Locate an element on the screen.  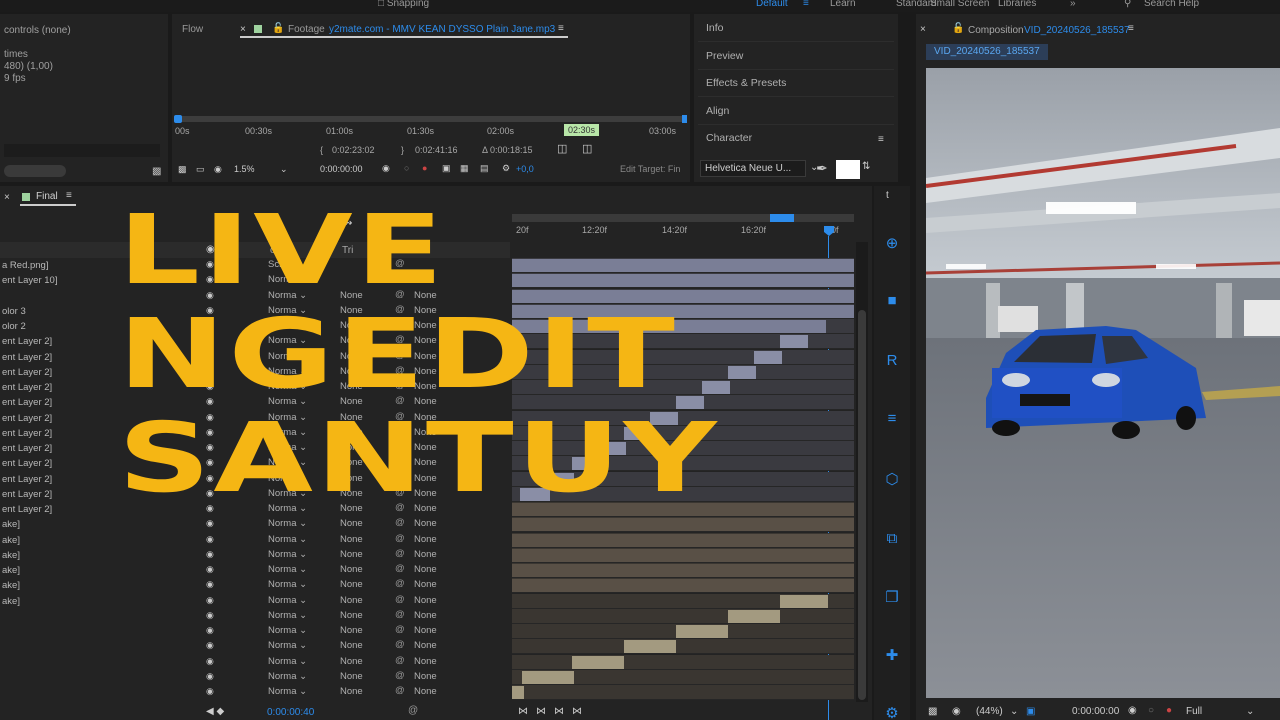
in-point-bracket: { is located at coordinates (321, 150).